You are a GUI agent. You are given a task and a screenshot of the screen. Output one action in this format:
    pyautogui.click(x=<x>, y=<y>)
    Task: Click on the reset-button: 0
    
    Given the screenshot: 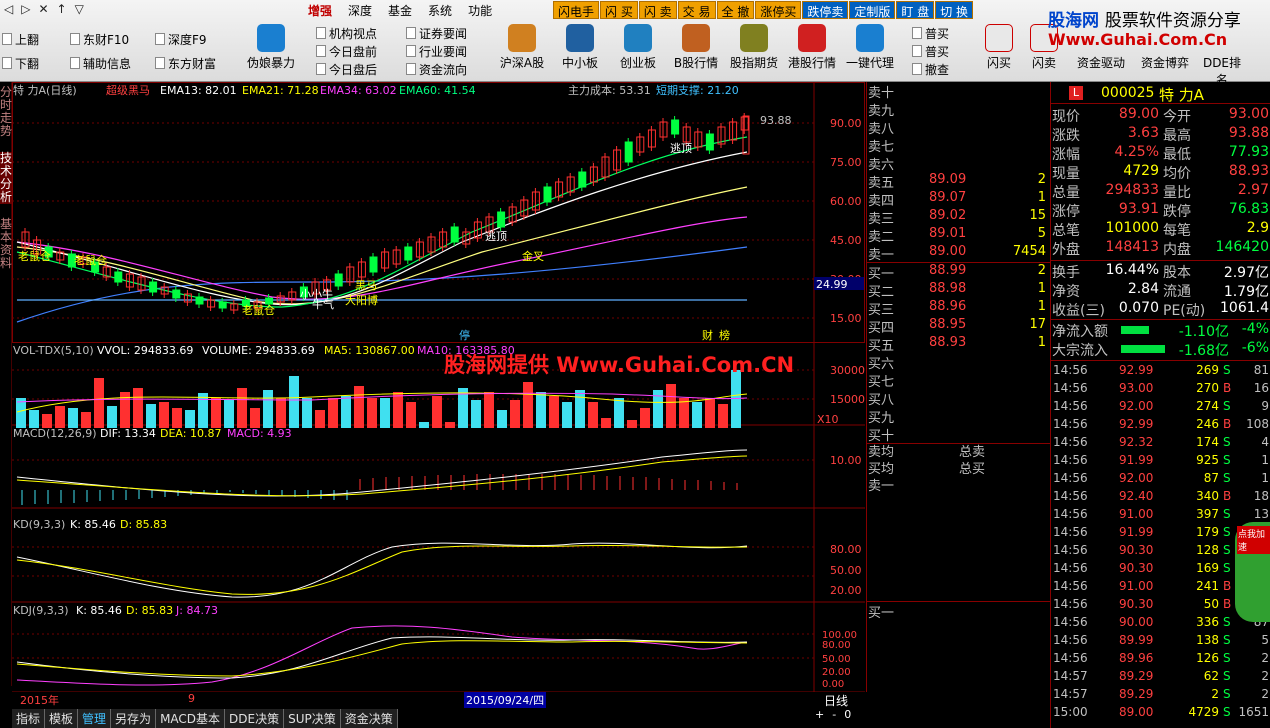 What is the action you would take?
    pyautogui.click(x=847, y=714)
    